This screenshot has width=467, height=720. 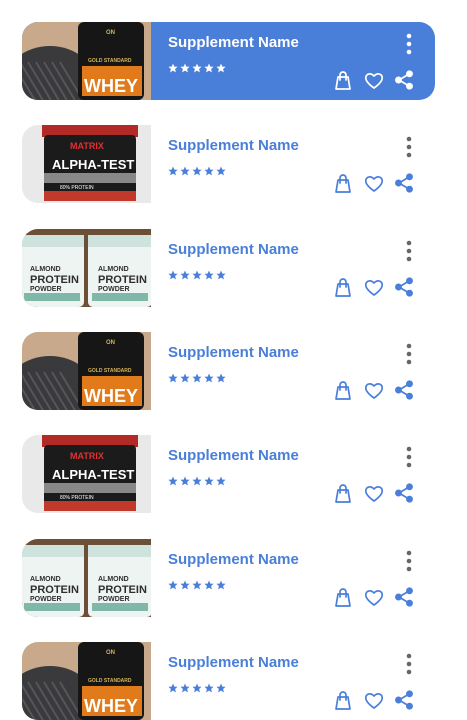 I want to click on svg-text: POWDER, so click(x=46, y=599).